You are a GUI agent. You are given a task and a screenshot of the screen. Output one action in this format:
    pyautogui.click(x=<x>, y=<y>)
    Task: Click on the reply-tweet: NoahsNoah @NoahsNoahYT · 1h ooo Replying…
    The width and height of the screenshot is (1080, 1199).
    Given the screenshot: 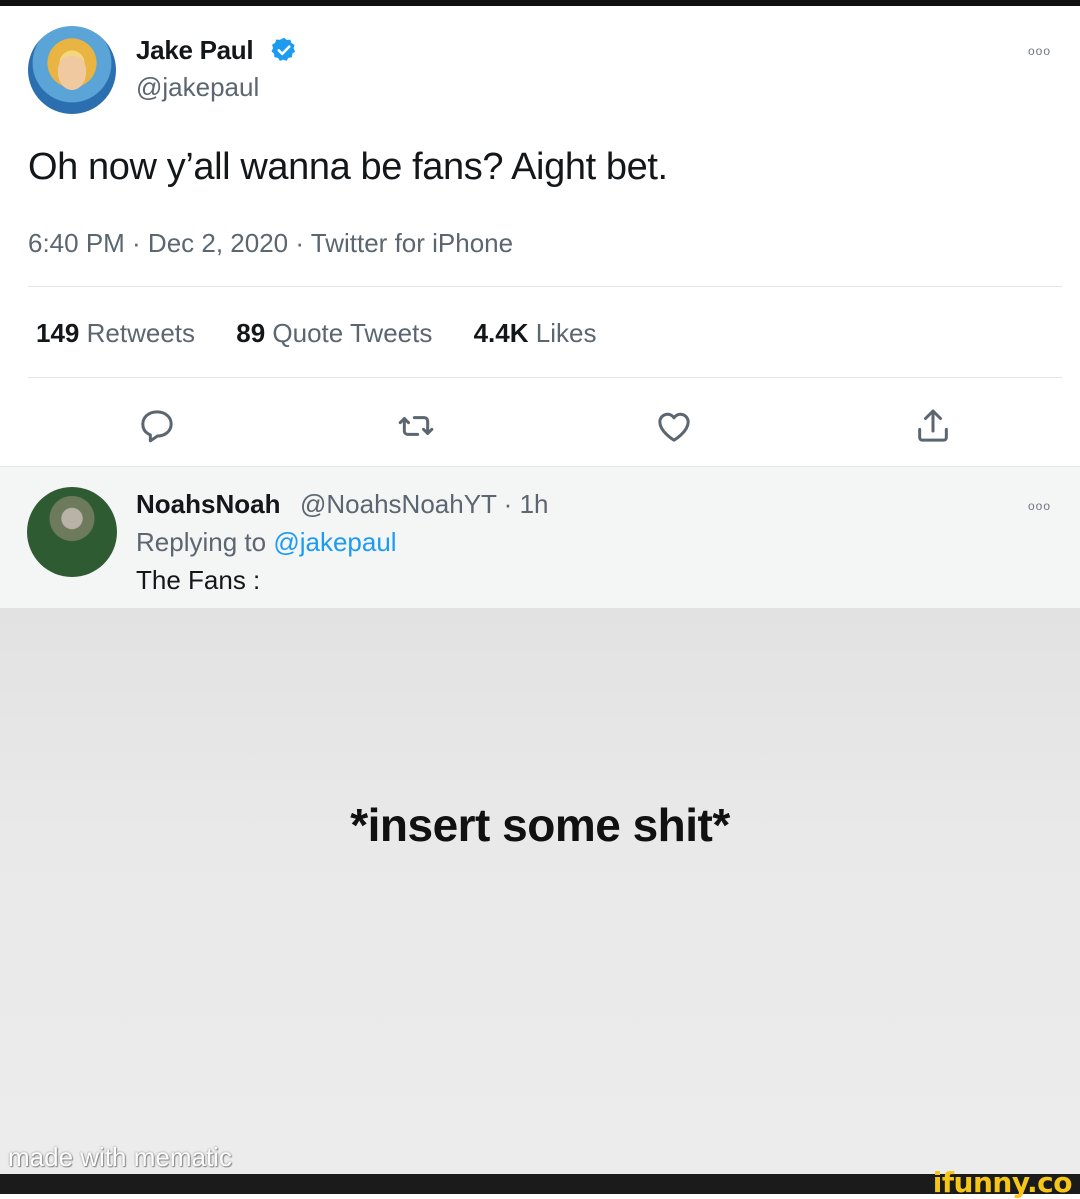 What is the action you would take?
    pyautogui.click(x=540, y=537)
    